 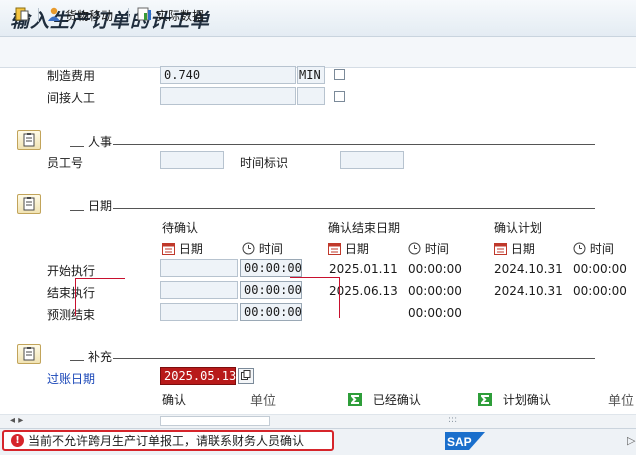 I want to click on start-end-time: 00:00:00, so click(x=435, y=269).